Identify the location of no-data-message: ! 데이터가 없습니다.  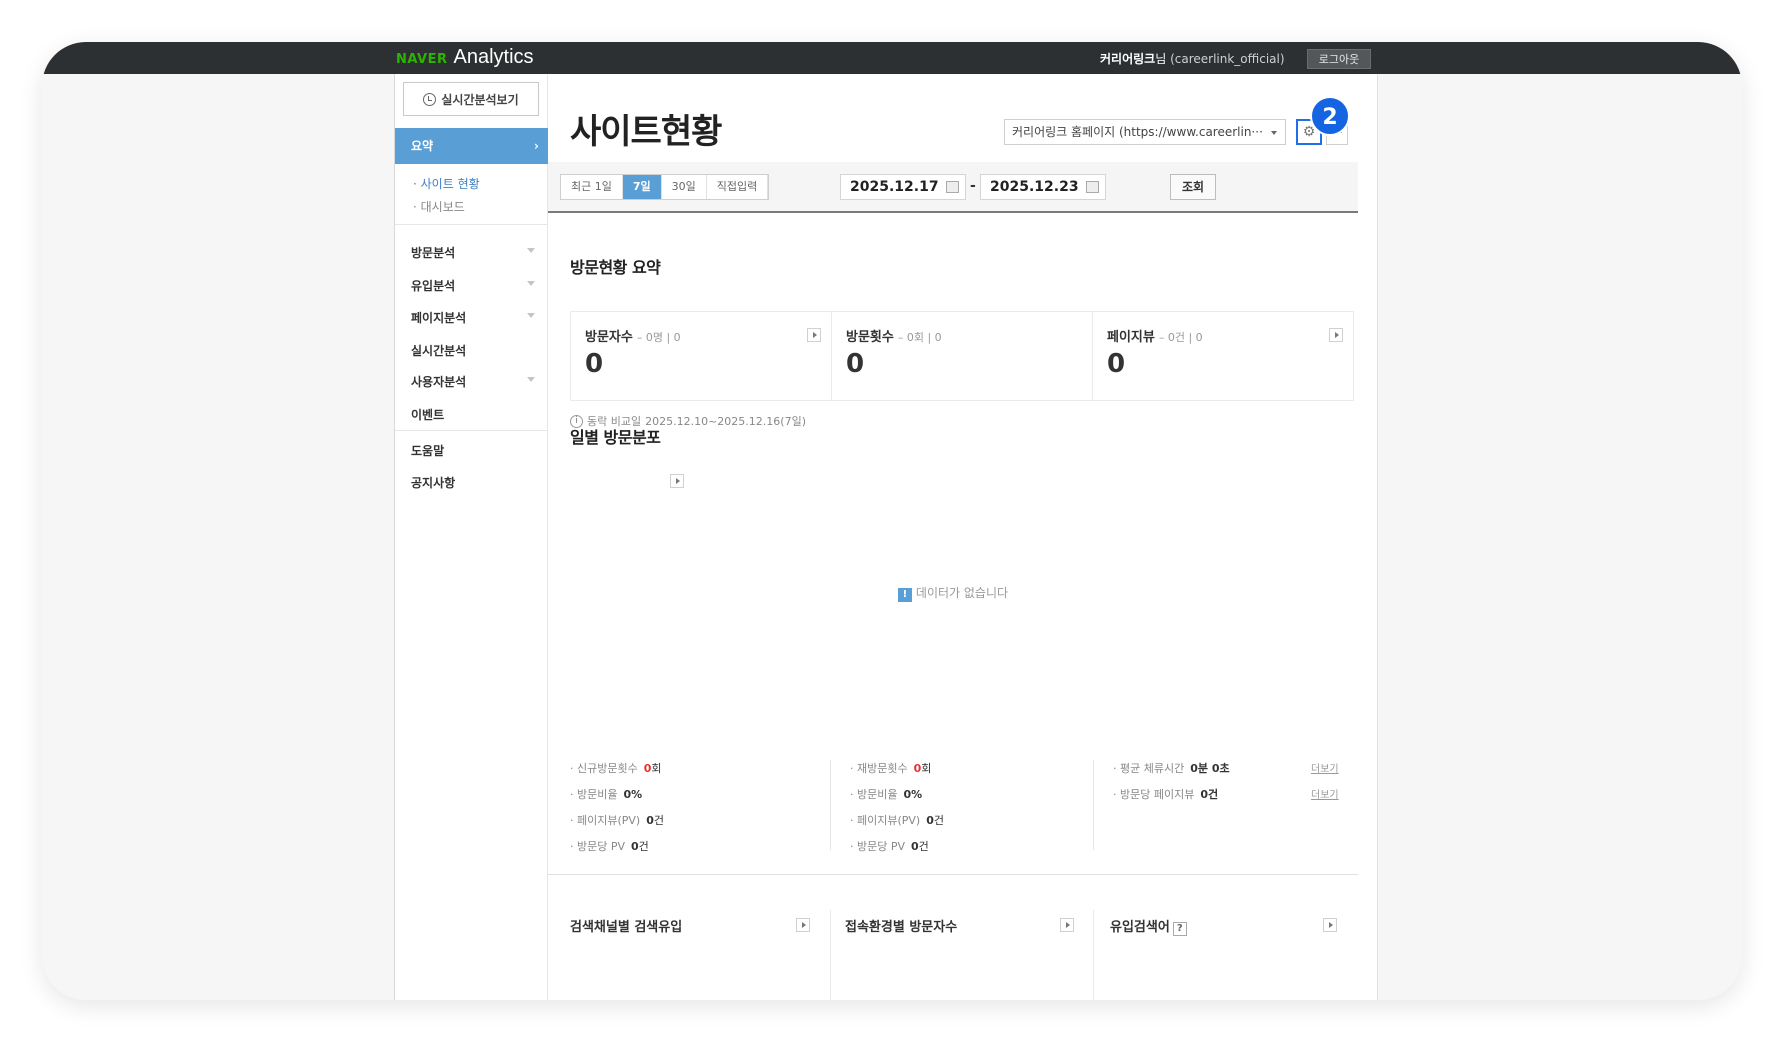
(953, 593).